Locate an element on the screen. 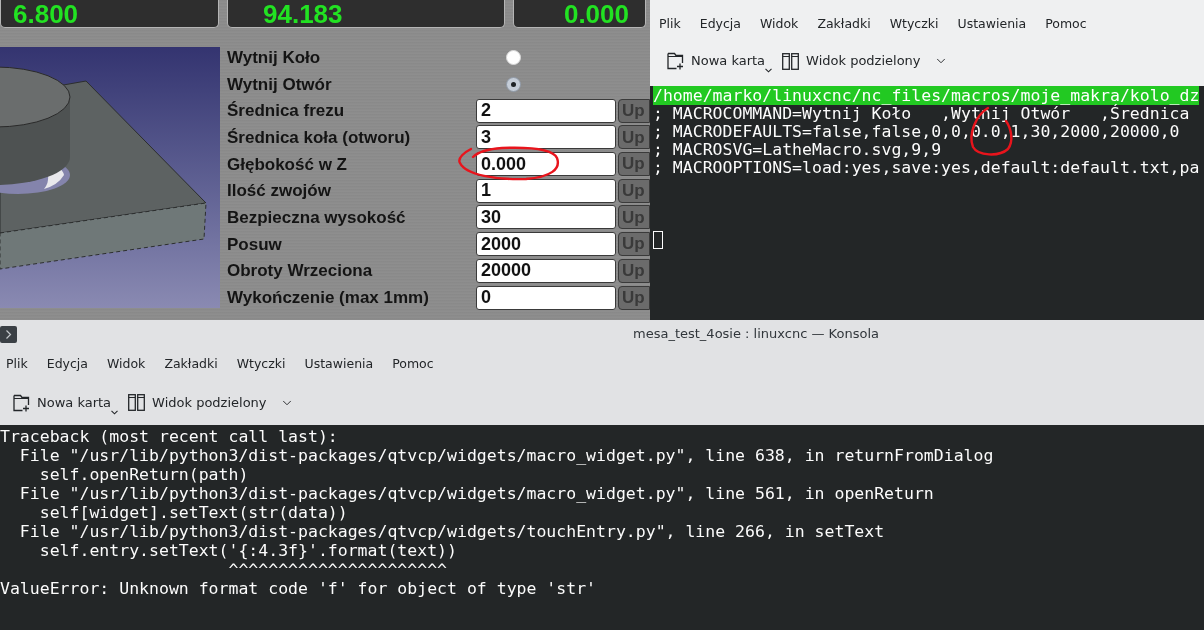 This screenshot has height=630, width=1204. number-input: 30 is located at coordinates (546, 217).